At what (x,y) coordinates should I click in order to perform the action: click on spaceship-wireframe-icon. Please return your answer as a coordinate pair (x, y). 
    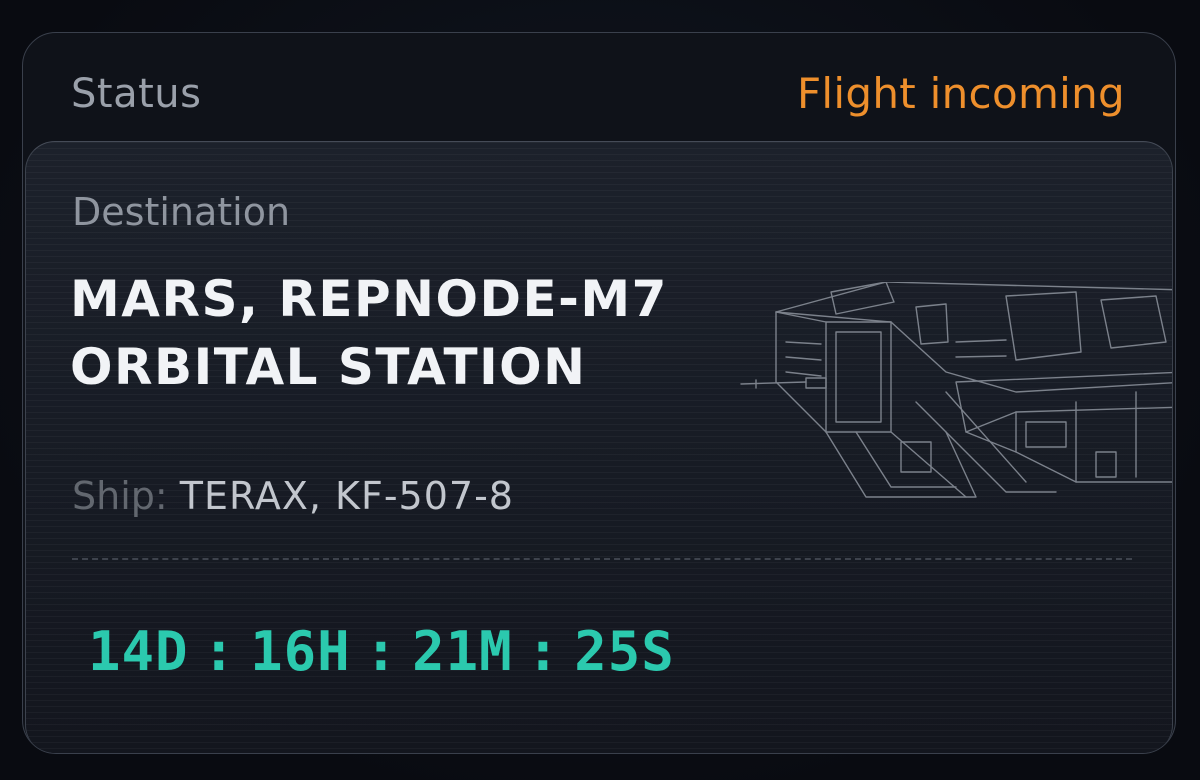
    Looking at the image, I should click on (956, 390).